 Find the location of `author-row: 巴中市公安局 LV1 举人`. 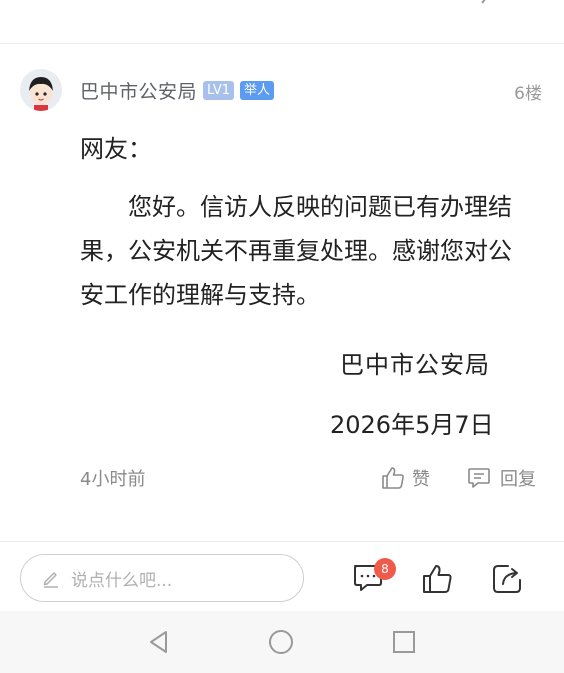

author-row: 巴中市公安局 LV1 举人 is located at coordinates (177, 90).